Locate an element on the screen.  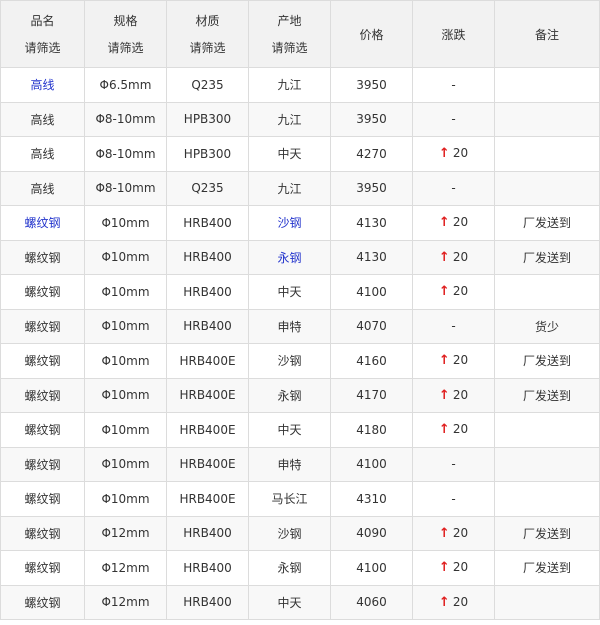
cell-price-text: 4130 is located at coordinates (371, 222).